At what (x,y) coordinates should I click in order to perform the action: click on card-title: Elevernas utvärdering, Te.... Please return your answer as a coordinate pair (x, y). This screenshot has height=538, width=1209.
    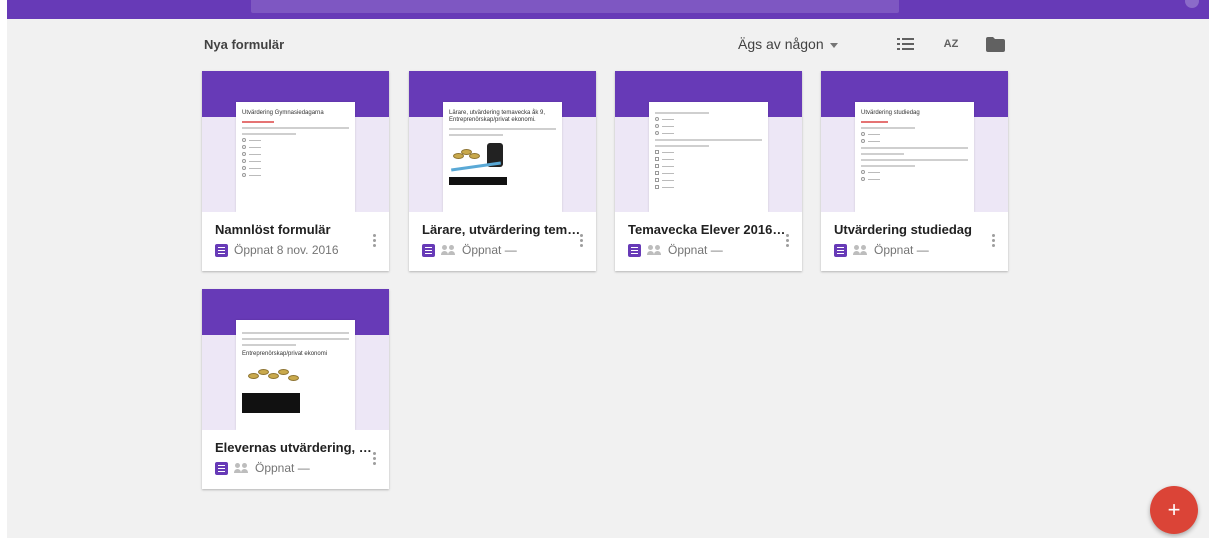
    Looking at the image, I should click on (295, 447).